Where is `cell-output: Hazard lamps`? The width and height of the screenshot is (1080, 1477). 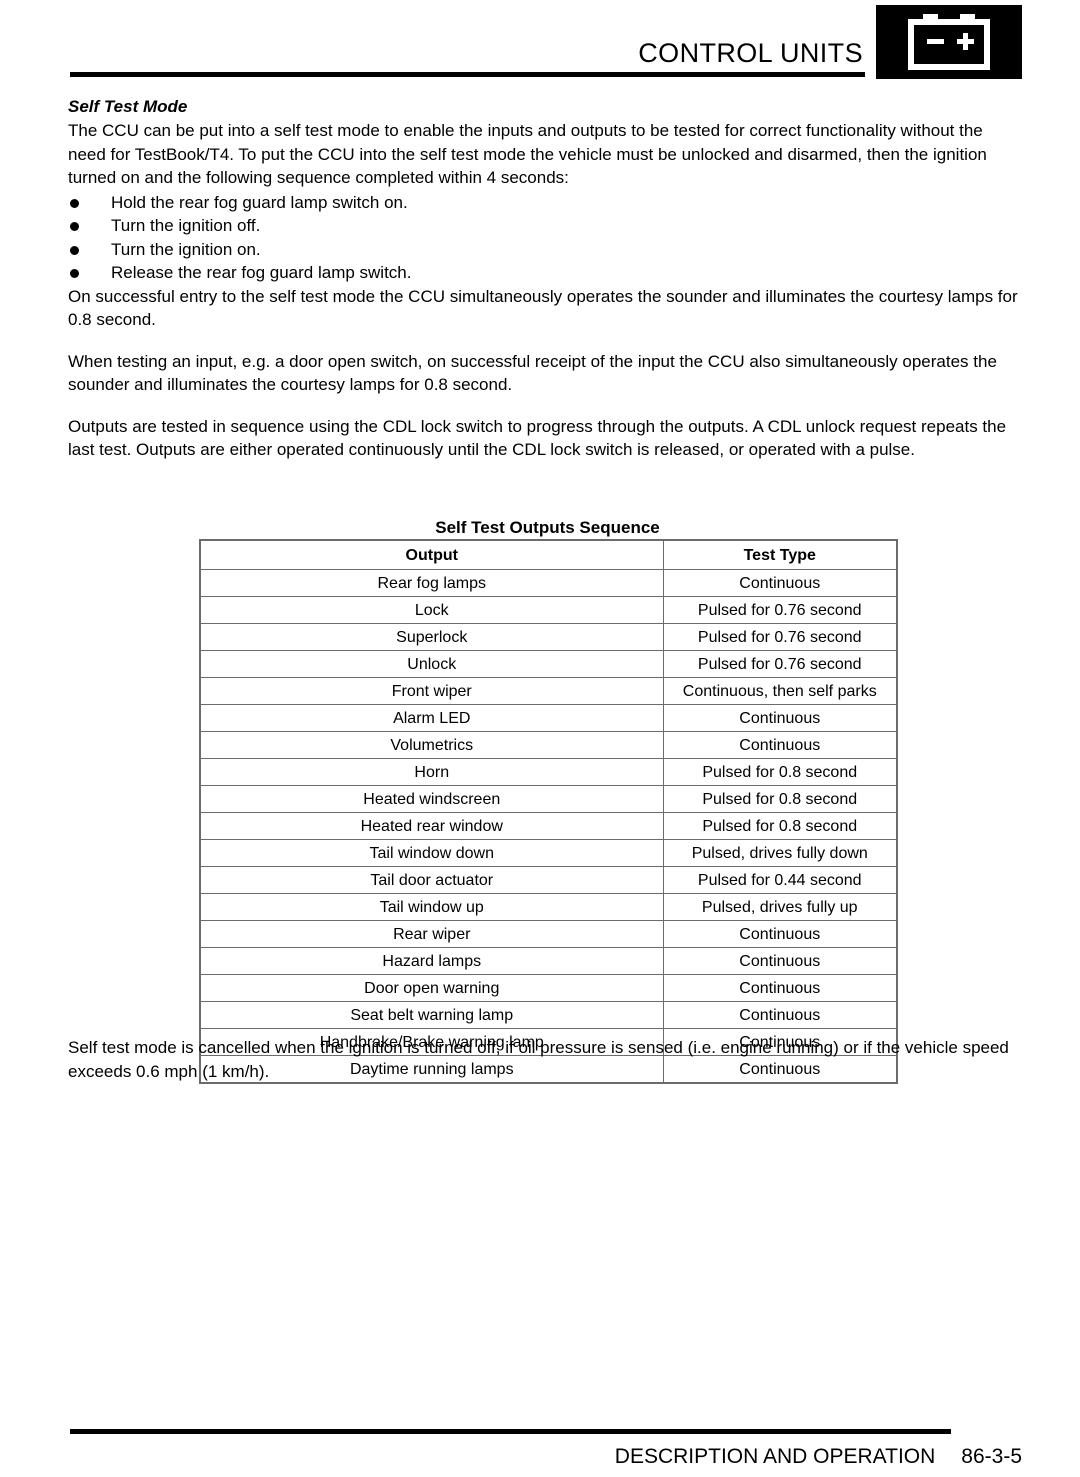 cell-output: Hazard lamps is located at coordinates (431, 961).